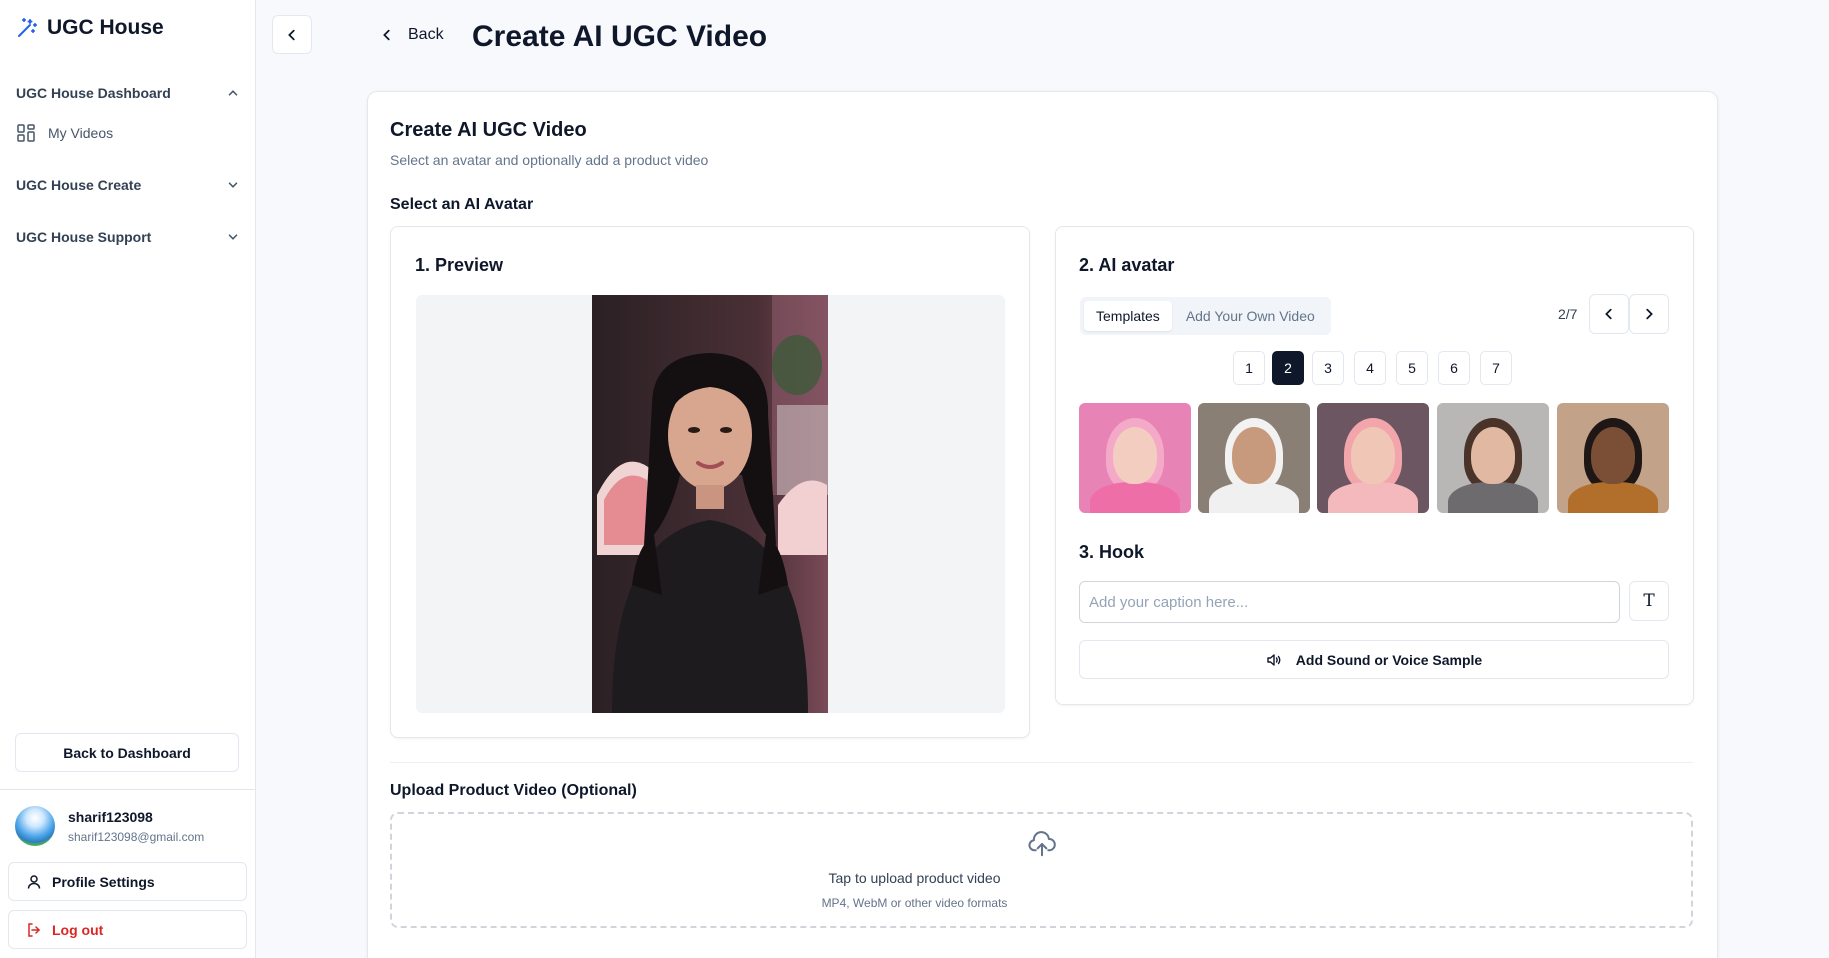 Image resolution: width=1829 pixels, height=958 pixels. I want to click on hook-caption-input, so click(1349, 602).